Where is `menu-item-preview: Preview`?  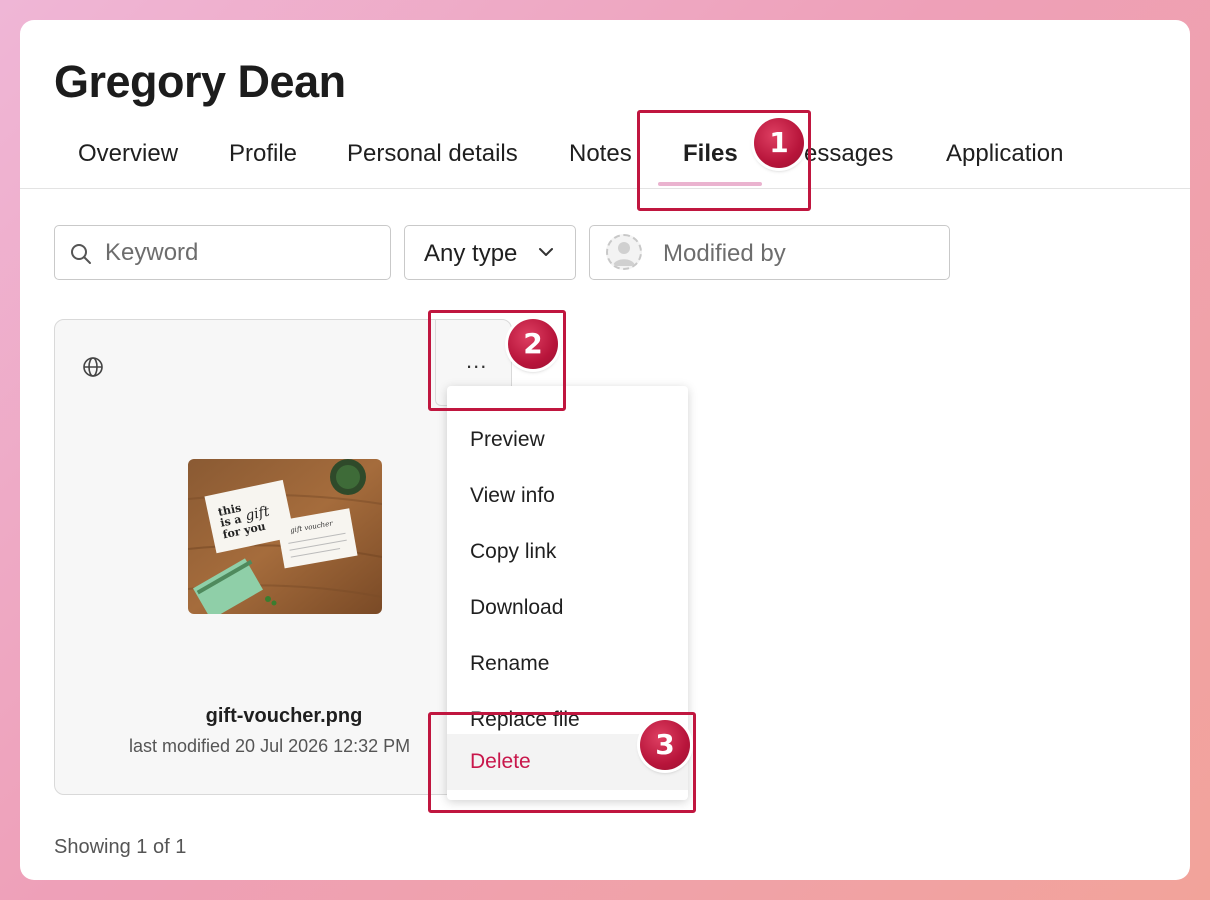
menu-item-preview: Preview is located at coordinates (567, 440).